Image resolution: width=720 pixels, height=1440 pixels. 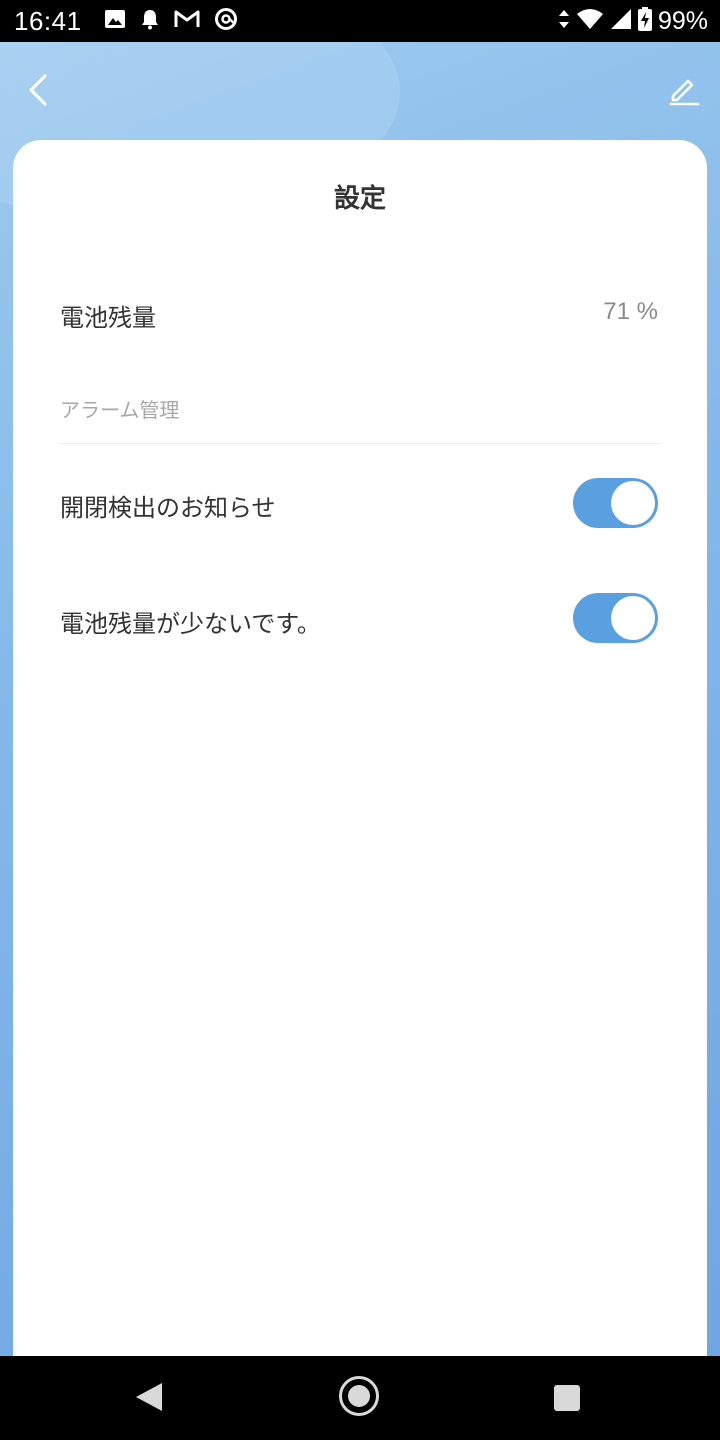 I want to click on nav-home-icon, so click(x=359, y=1396).